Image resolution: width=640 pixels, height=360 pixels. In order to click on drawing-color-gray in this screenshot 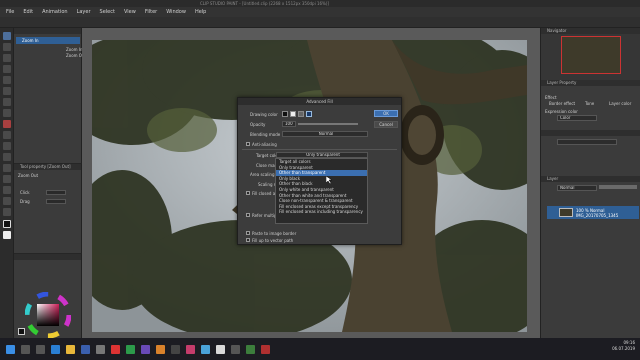, I will do `click(301, 114)`.